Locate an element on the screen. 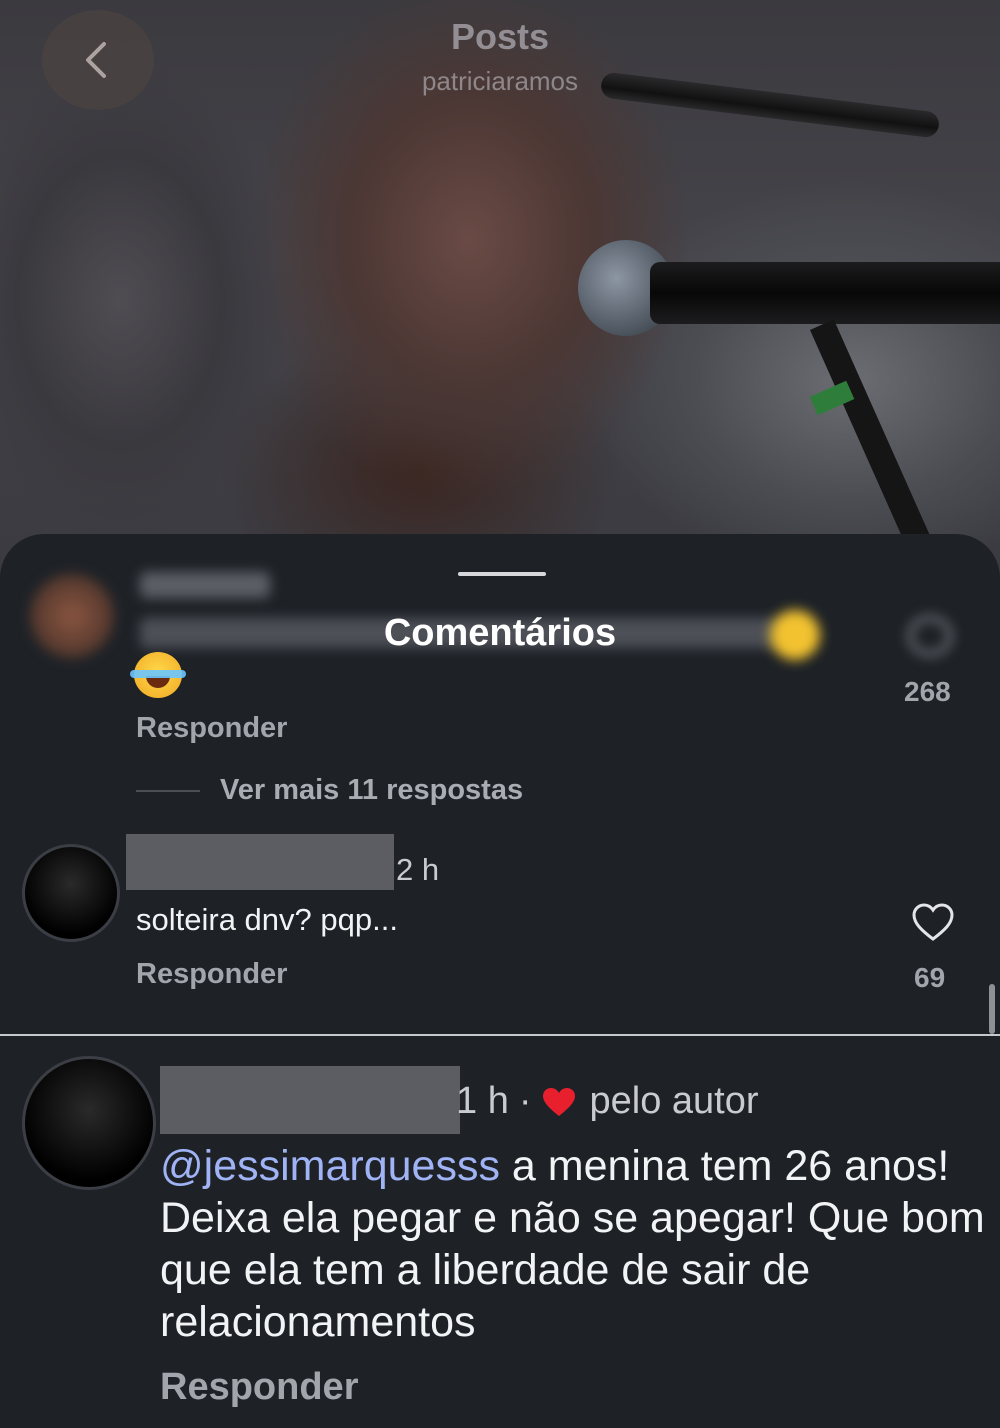 The height and width of the screenshot is (1428, 1000). comment-time: 2 h is located at coordinates (418, 869).